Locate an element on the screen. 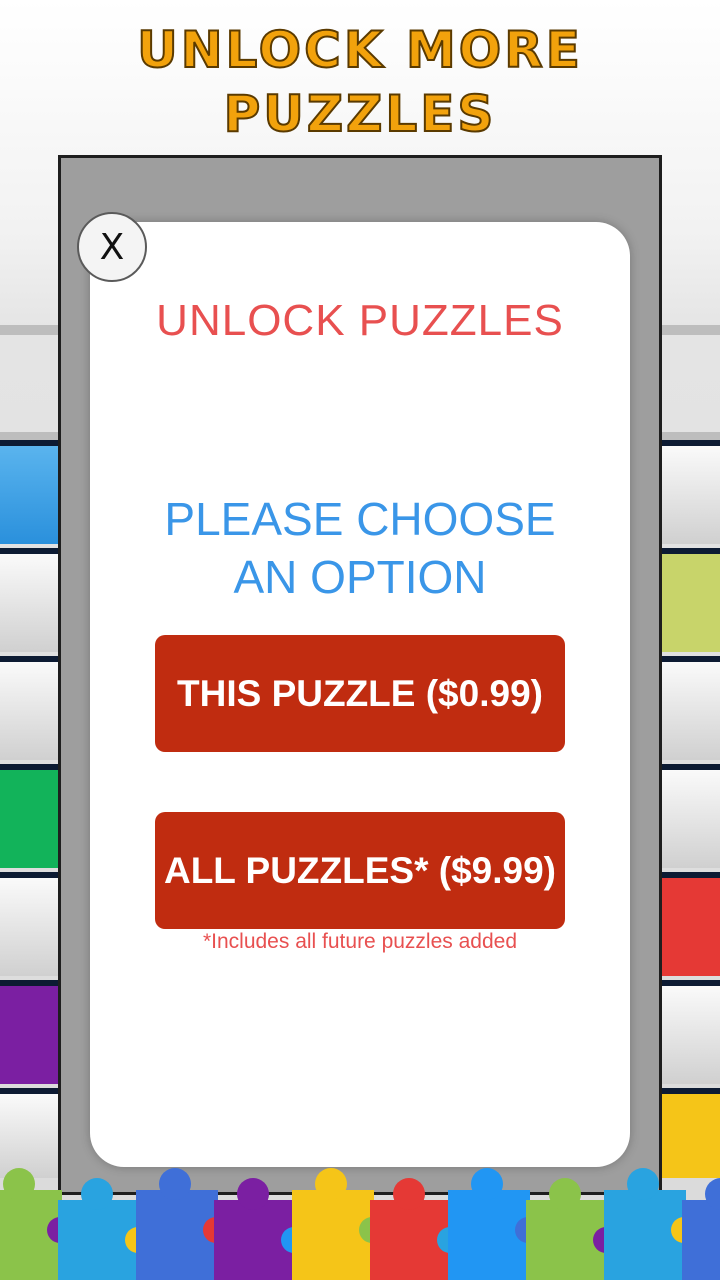  page-title: UNLOCK MORE PUZZLES is located at coordinates (359, 82).